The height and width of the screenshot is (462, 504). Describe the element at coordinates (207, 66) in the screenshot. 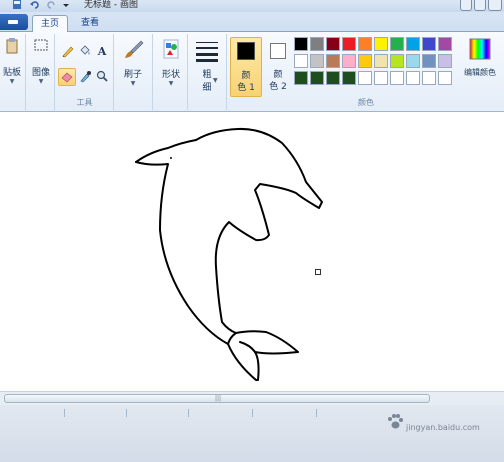

I see `size-button: 粗 细 ▼` at that location.